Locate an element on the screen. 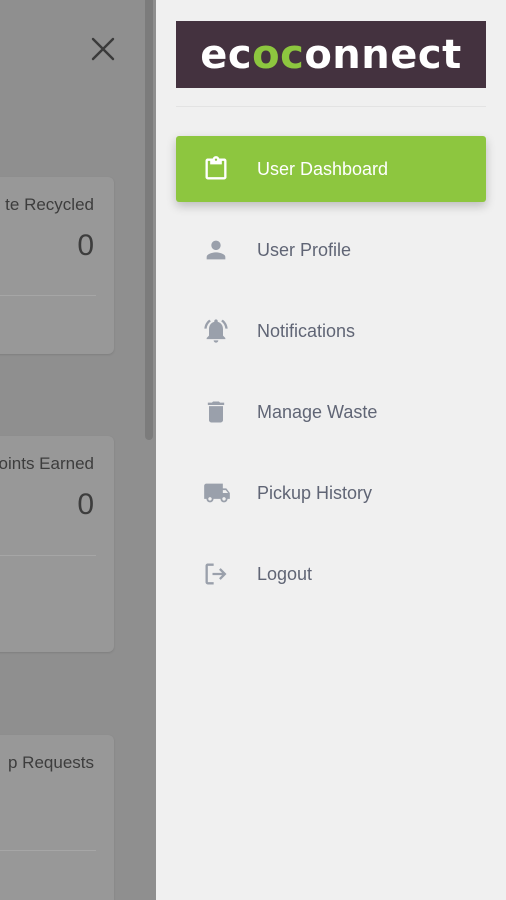 This screenshot has width=506, height=900. nav-item-user-profile: User Profile is located at coordinates (331, 250).